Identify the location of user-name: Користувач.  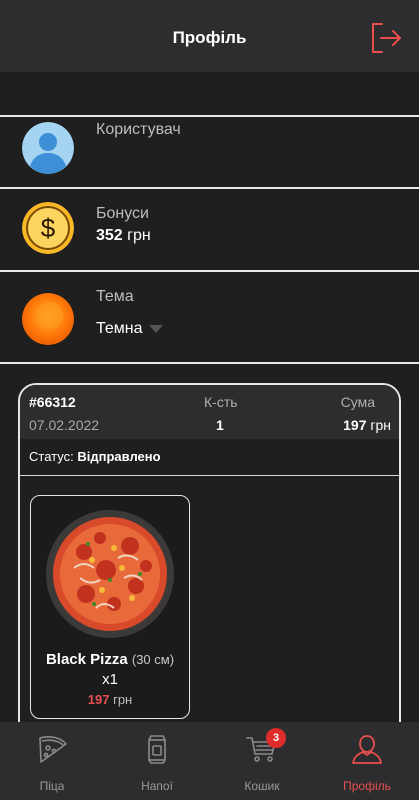
(138, 129).